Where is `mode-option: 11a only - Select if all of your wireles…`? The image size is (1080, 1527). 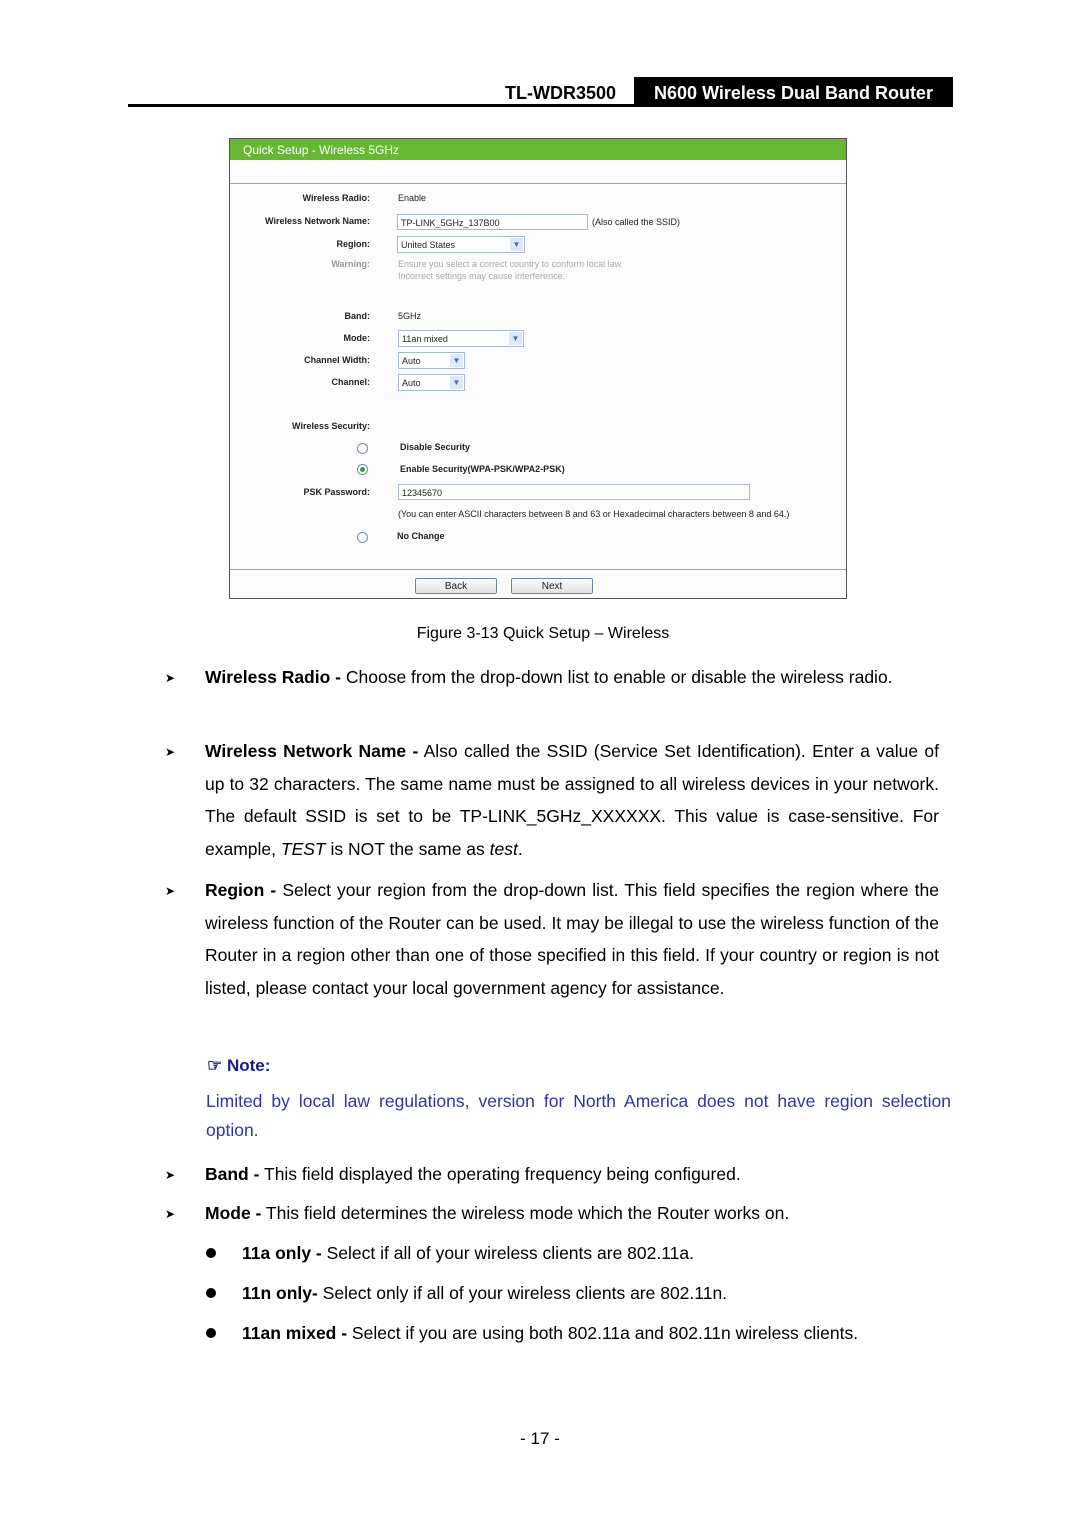 mode-option: 11a only - Select if all of your wireles… is located at coordinates (468, 1253).